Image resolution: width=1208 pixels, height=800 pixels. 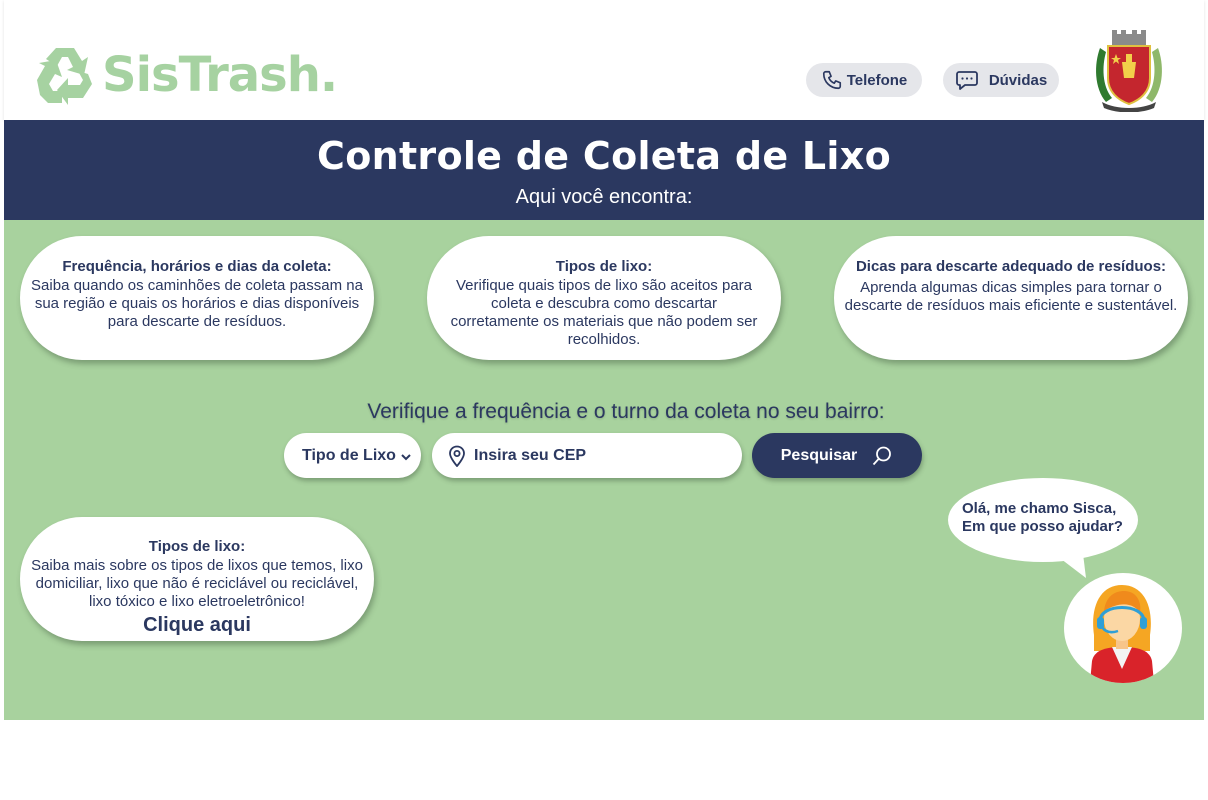 What do you see at coordinates (220, 75) in the screenshot?
I see `logo-text: SisTrash.` at bounding box center [220, 75].